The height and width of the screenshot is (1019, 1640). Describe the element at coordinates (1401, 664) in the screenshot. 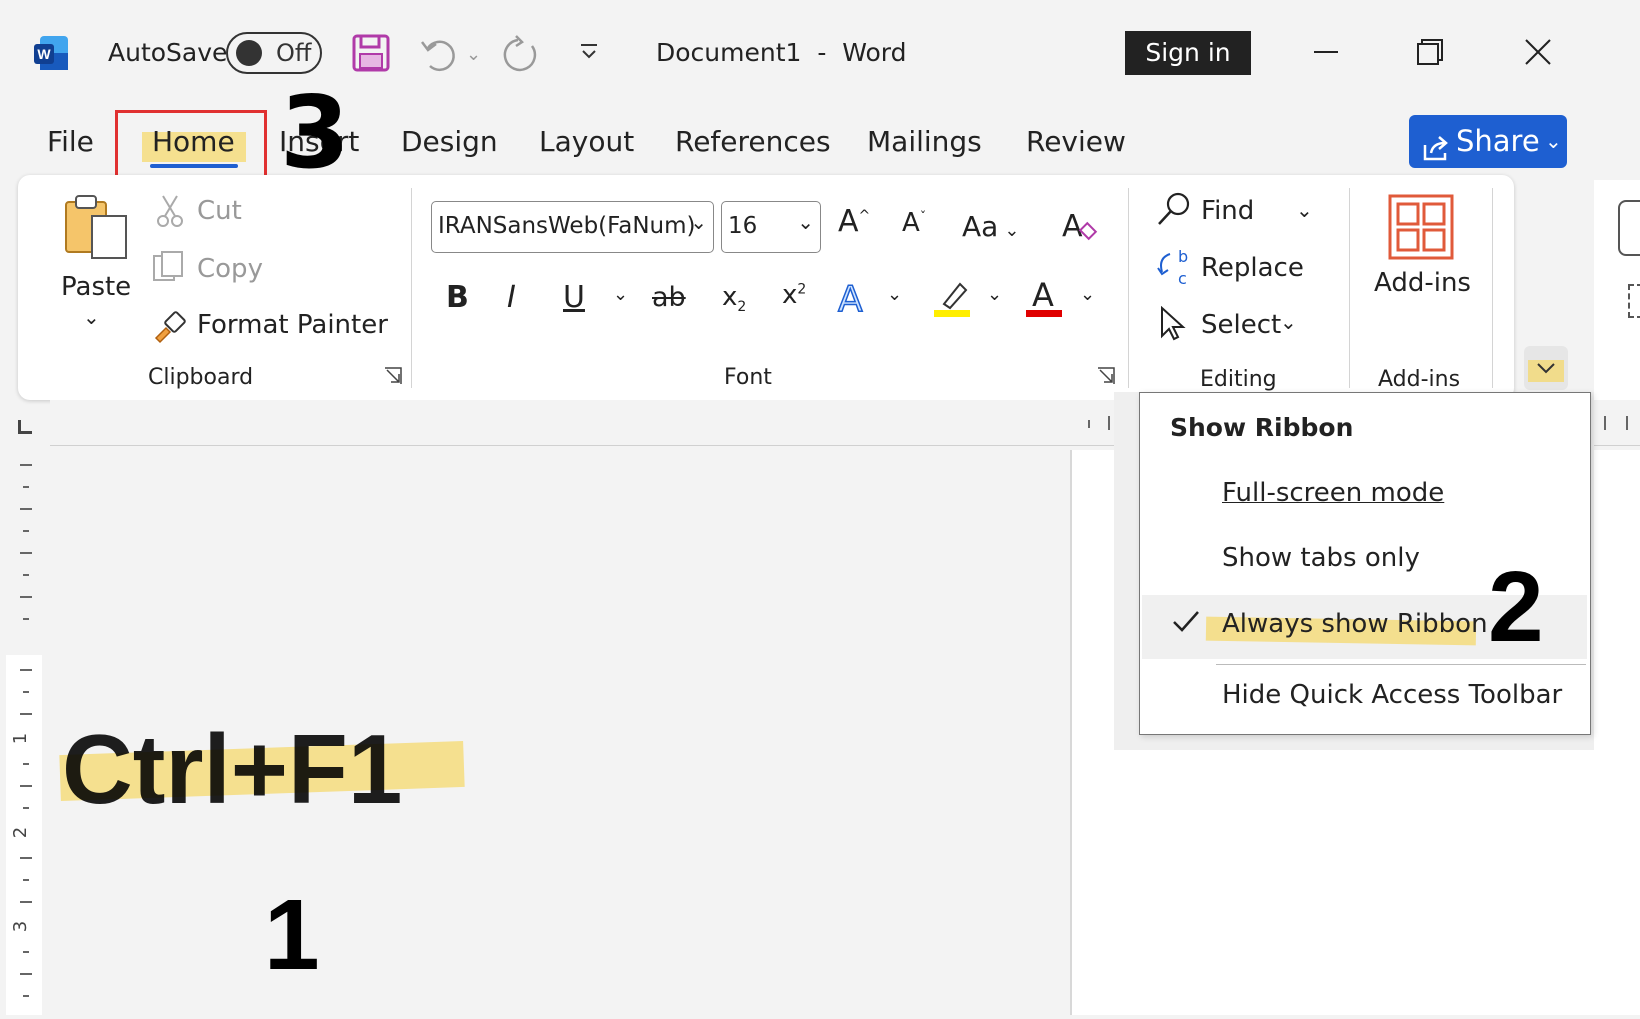

I see `menu-separator` at that location.